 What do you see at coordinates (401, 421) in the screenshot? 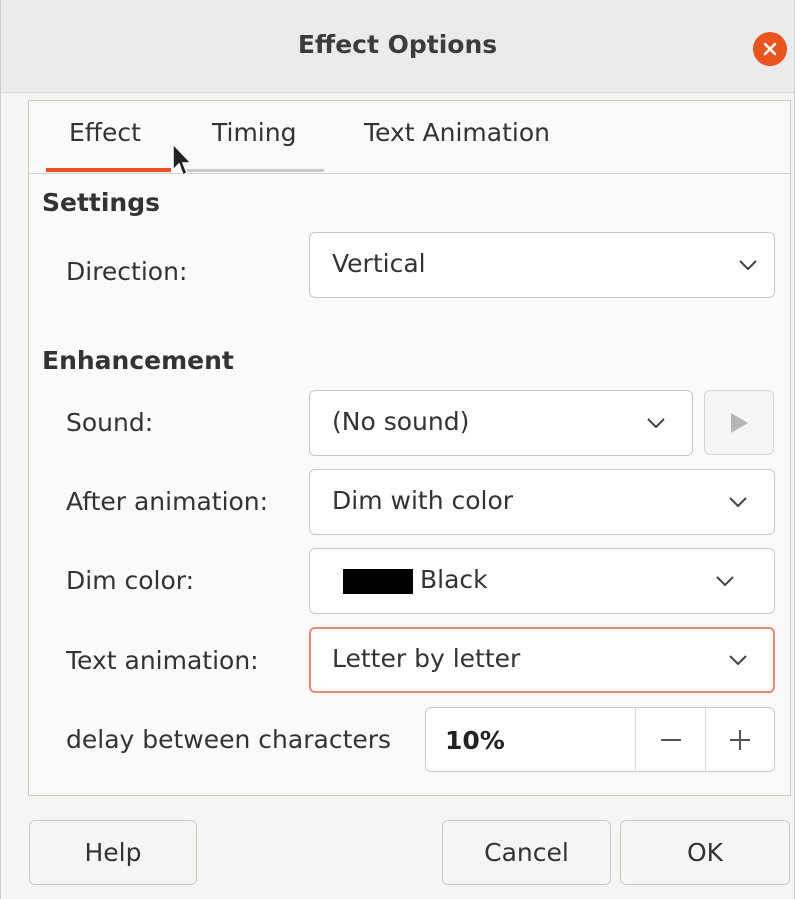
I see `sound-value: (No sound)` at bounding box center [401, 421].